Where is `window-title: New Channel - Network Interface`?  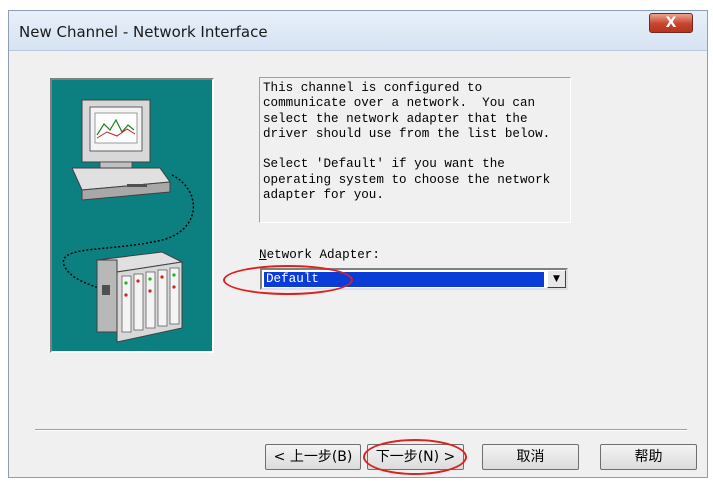 window-title: New Channel - Network Interface is located at coordinates (143, 32).